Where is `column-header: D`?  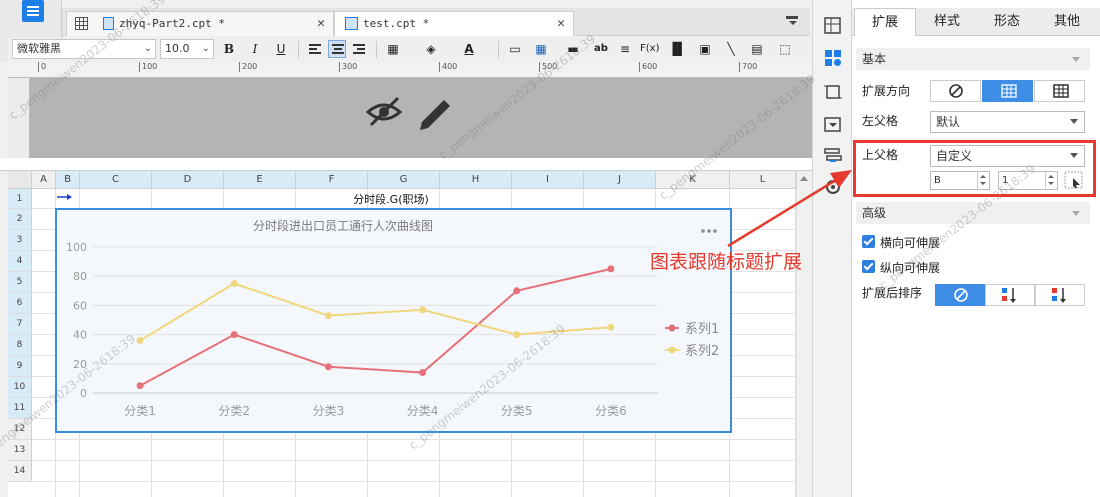
column-header: D is located at coordinates (188, 180).